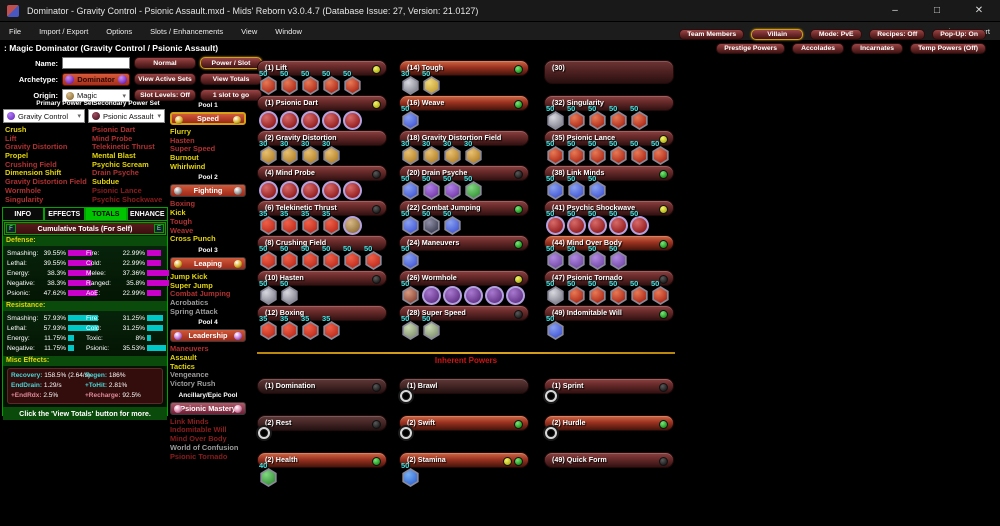  I want to click on pool-power-item: Spring Attack, so click(208, 312).